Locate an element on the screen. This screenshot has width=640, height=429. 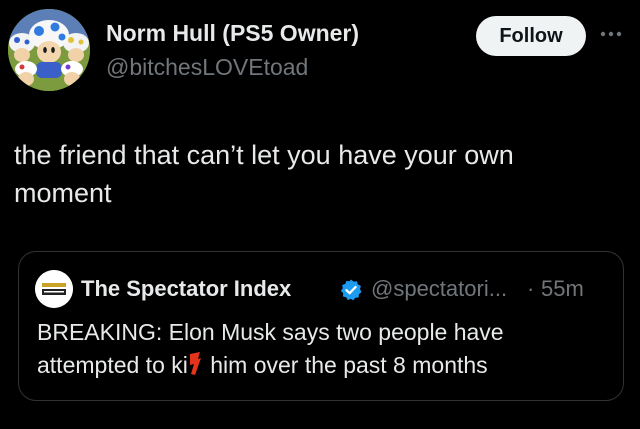
quote-author-name: The Spectator Index is located at coordinates (186, 289).